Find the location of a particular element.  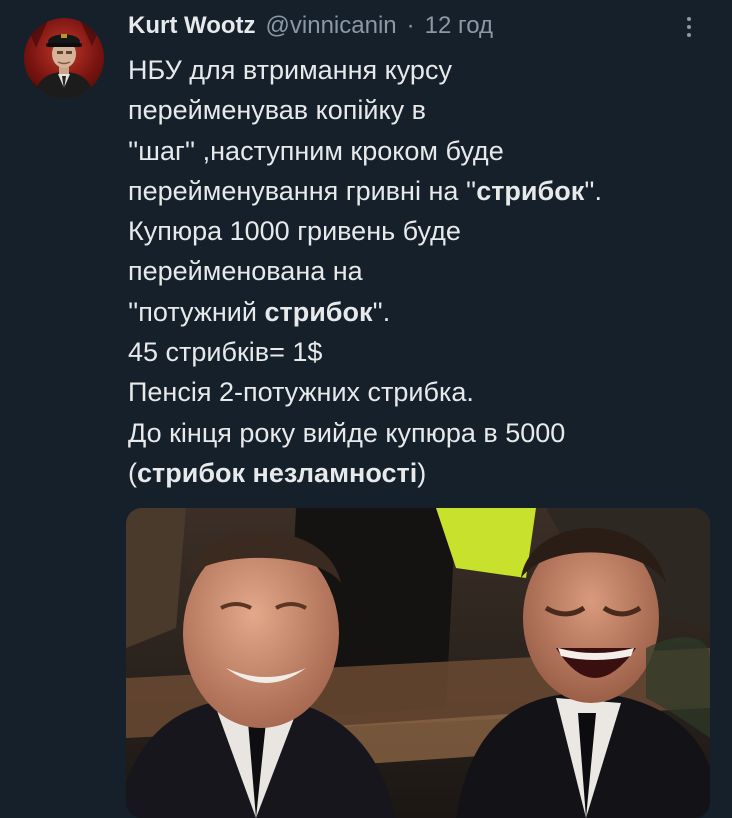

tweet-header: Kurt Wootz @vinnicanin · 12 год is located at coordinates (310, 26).